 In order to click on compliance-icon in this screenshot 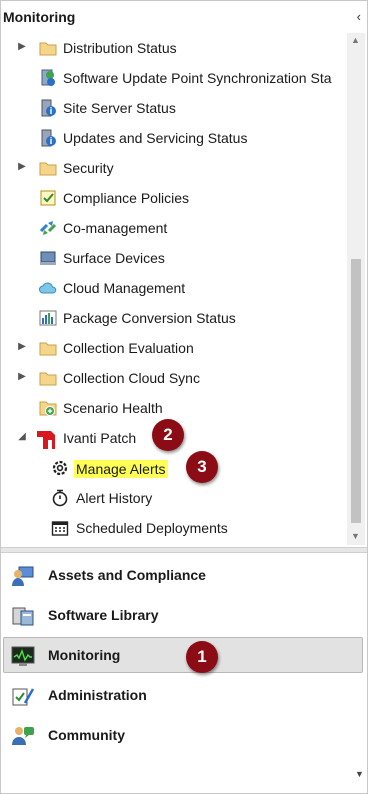, I will do `click(48, 198)`.